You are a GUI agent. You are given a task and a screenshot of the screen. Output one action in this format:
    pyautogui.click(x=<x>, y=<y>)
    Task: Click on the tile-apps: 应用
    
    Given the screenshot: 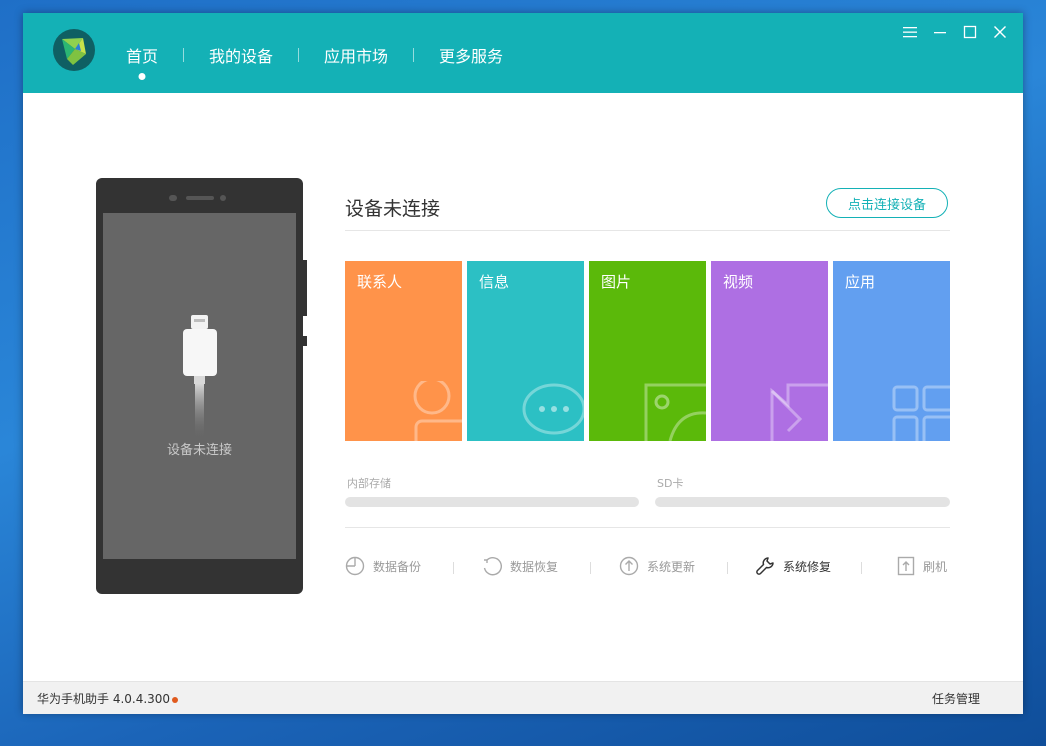 What is the action you would take?
    pyautogui.click(x=891, y=351)
    